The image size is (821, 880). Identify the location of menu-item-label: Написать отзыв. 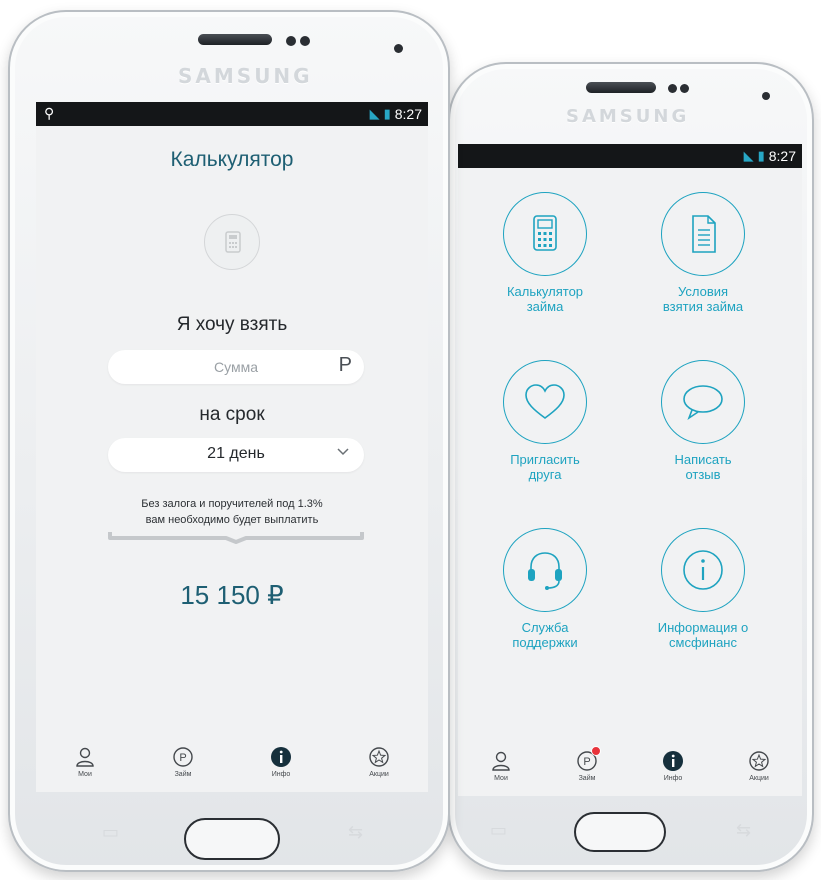
(703, 467).